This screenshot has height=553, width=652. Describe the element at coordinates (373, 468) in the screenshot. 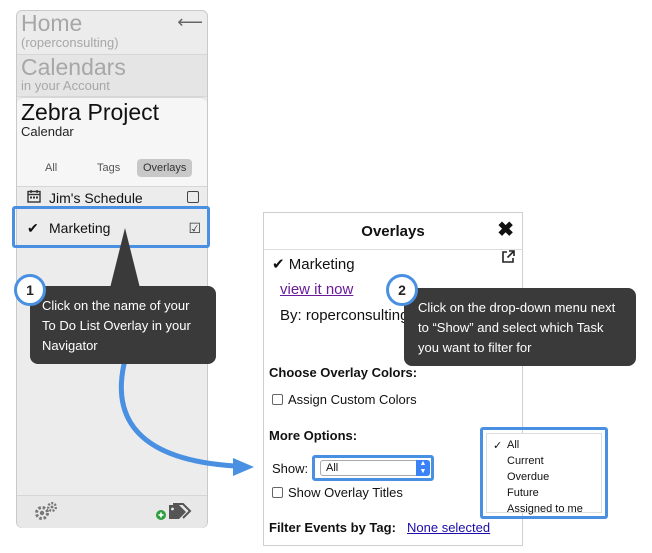

I see `show-select-highlight` at that location.